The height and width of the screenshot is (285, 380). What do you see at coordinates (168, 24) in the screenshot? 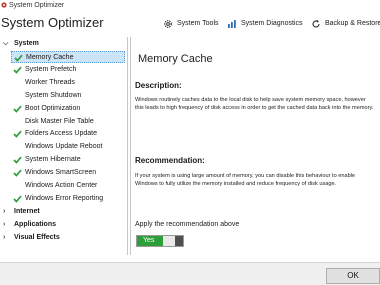
I see `gear-icon` at bounding box center [168, 24].